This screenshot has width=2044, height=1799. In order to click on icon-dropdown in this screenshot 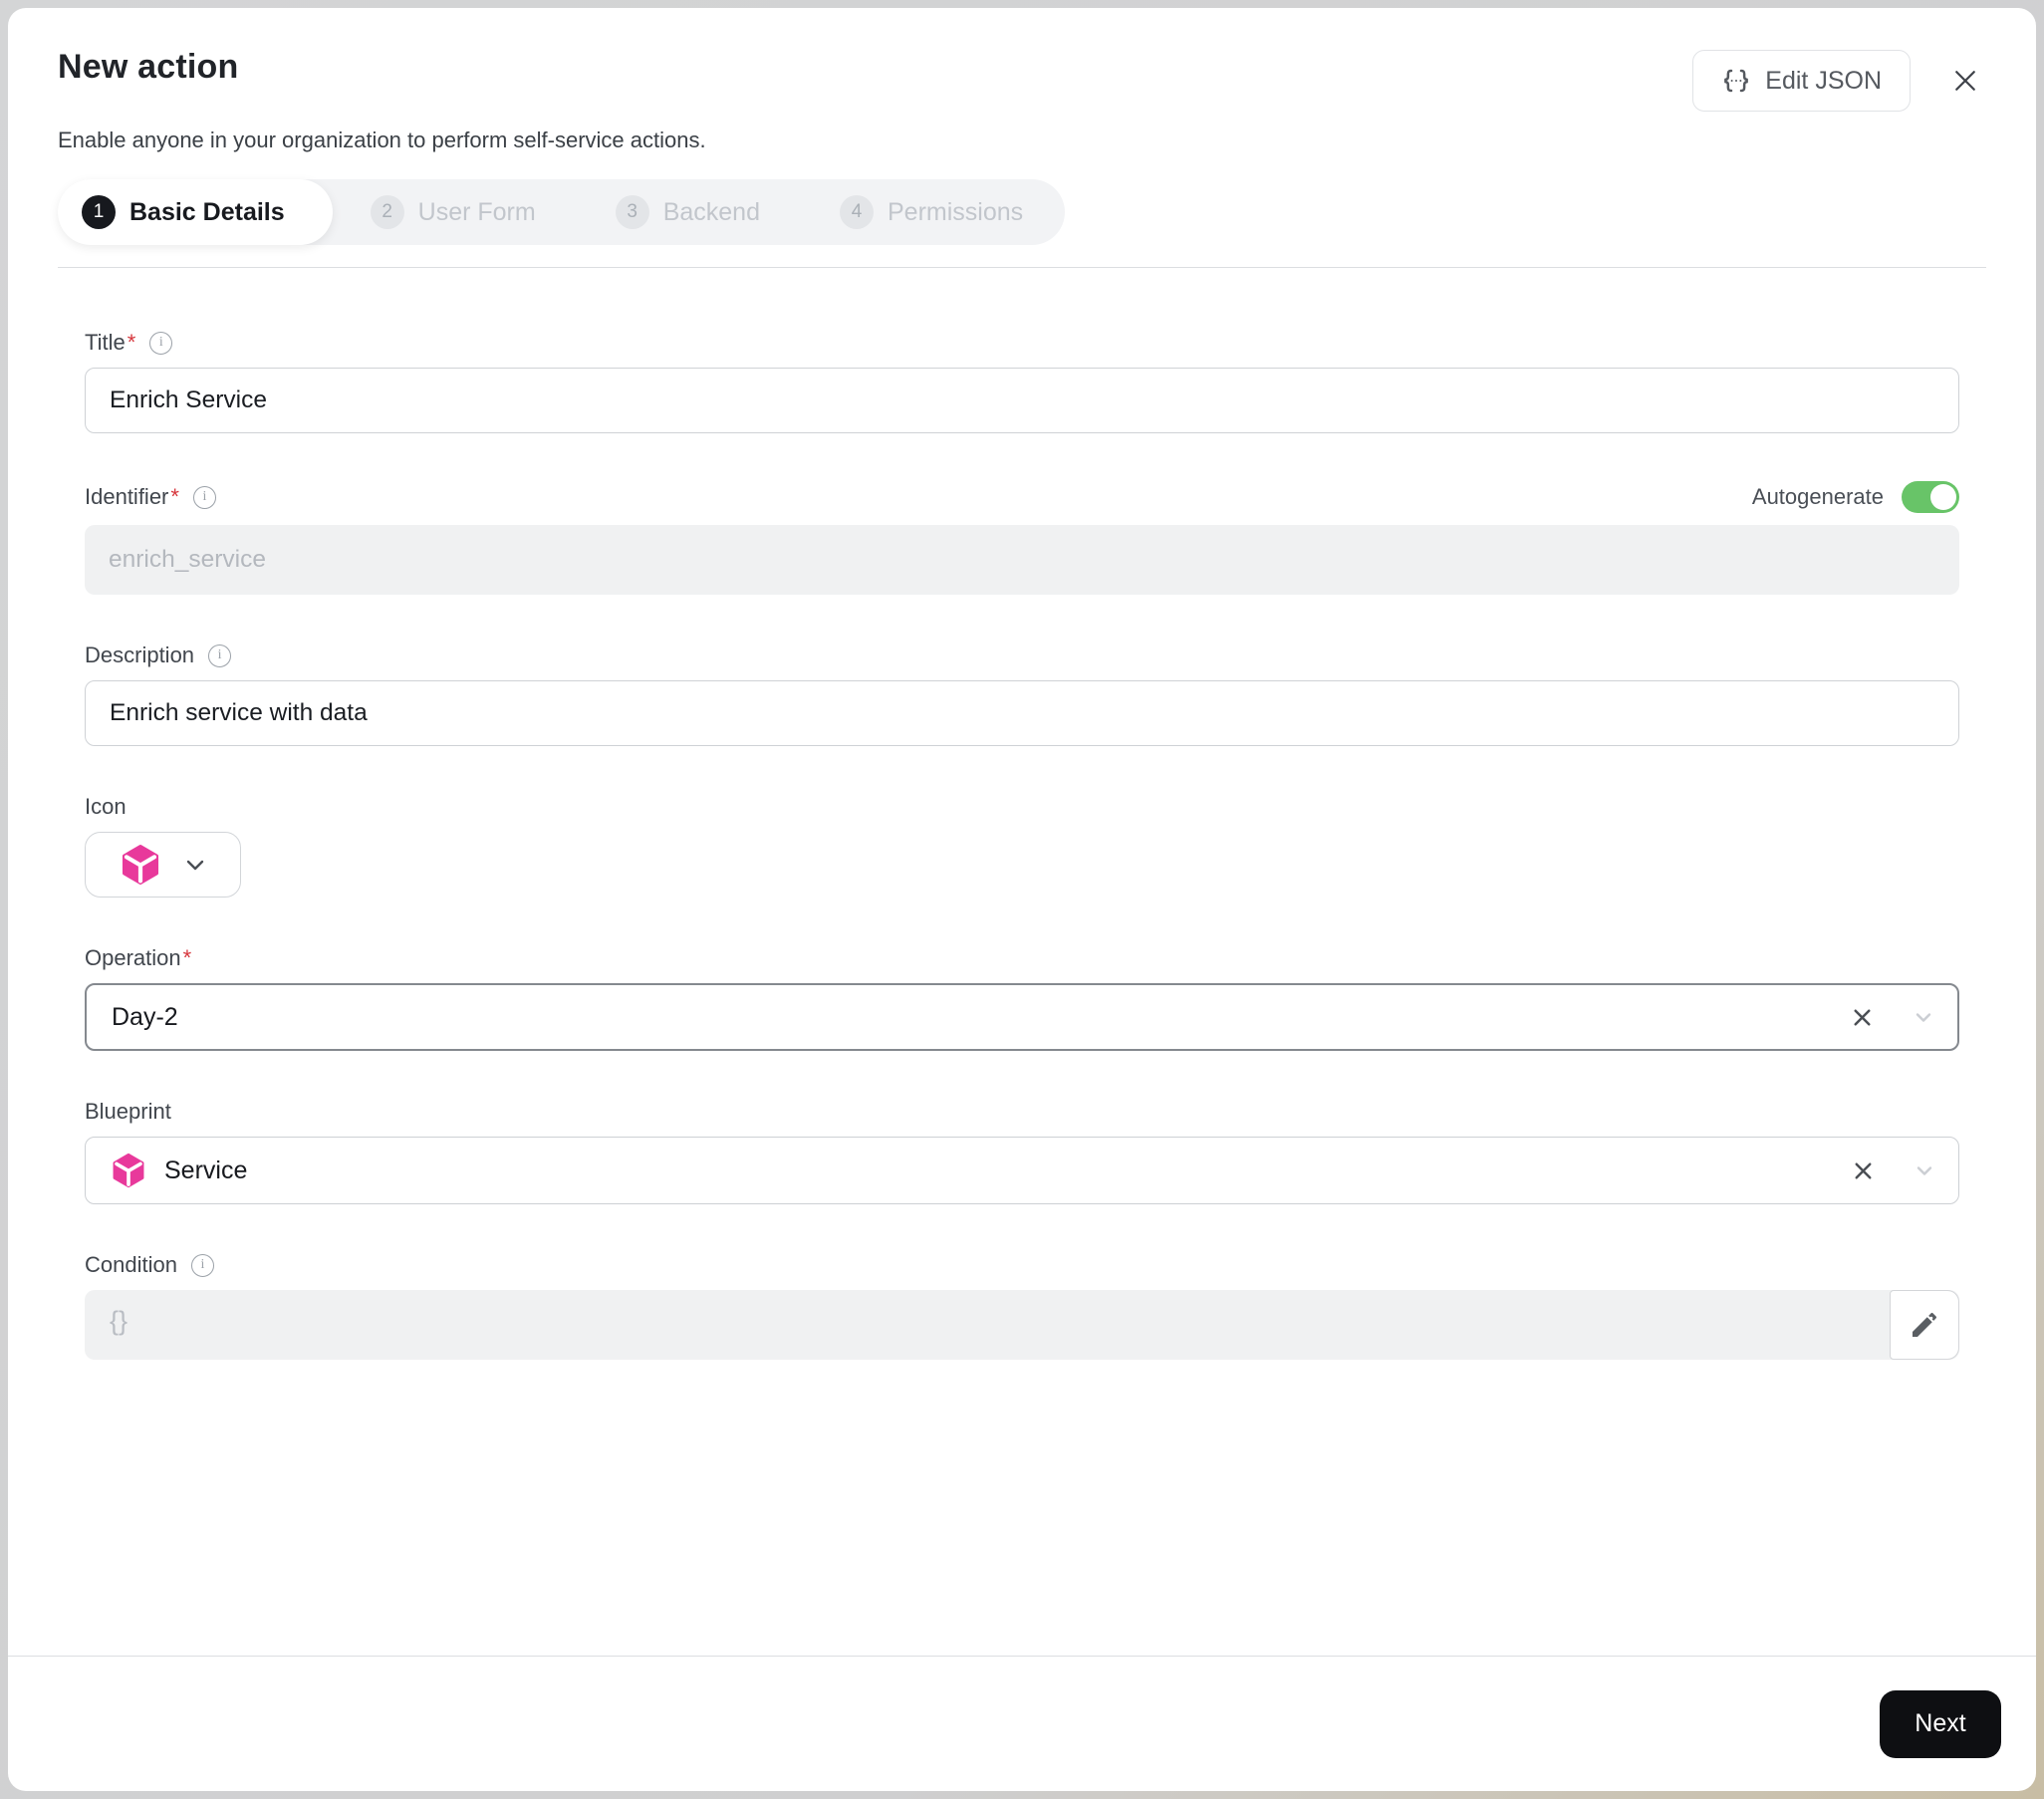, I will do `click(163, 865)`.